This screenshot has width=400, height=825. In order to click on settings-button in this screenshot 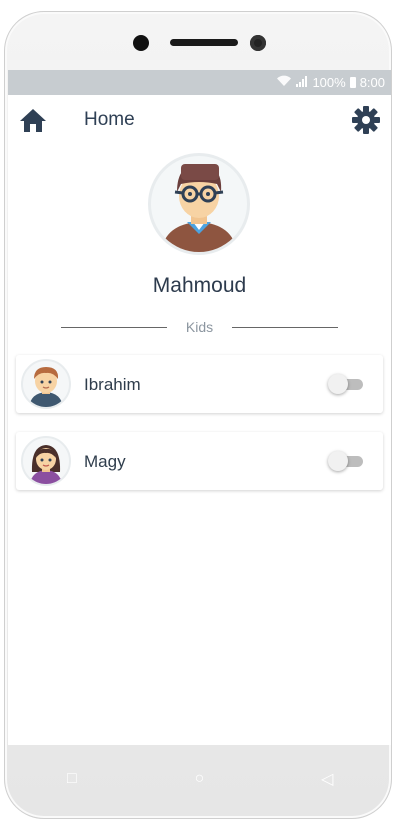, I will do `click(366, 120)`.